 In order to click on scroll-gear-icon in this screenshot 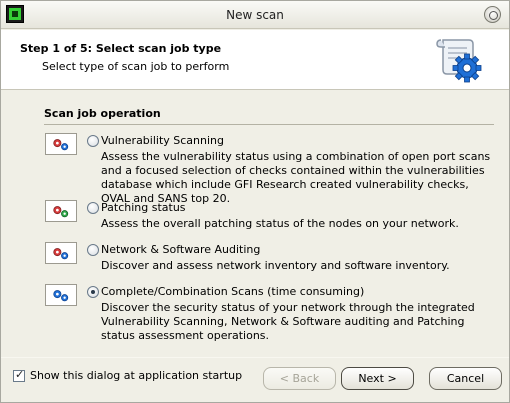, I will do `click(459, 61)`.